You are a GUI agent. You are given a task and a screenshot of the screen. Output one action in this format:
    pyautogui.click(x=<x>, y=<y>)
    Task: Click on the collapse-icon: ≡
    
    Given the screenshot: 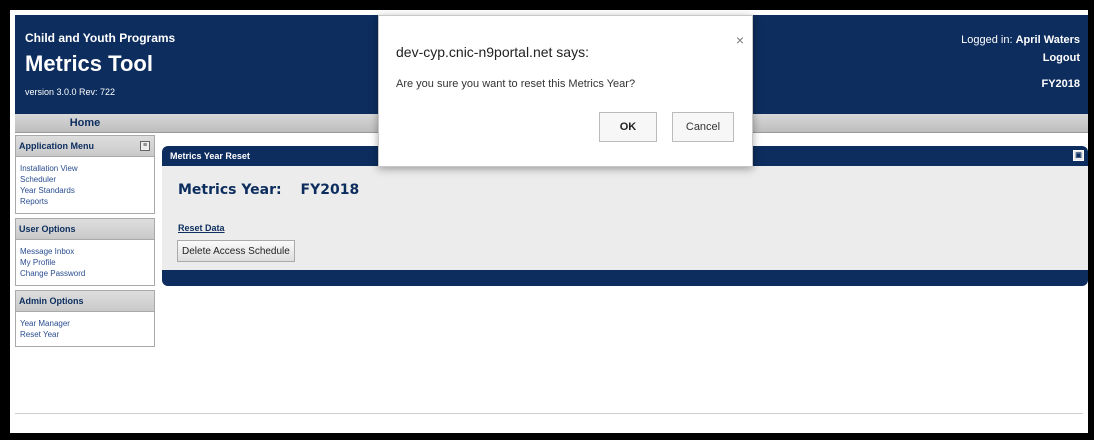 What is the action you would take?
    pyautogui.click(x=145, y=146)
    